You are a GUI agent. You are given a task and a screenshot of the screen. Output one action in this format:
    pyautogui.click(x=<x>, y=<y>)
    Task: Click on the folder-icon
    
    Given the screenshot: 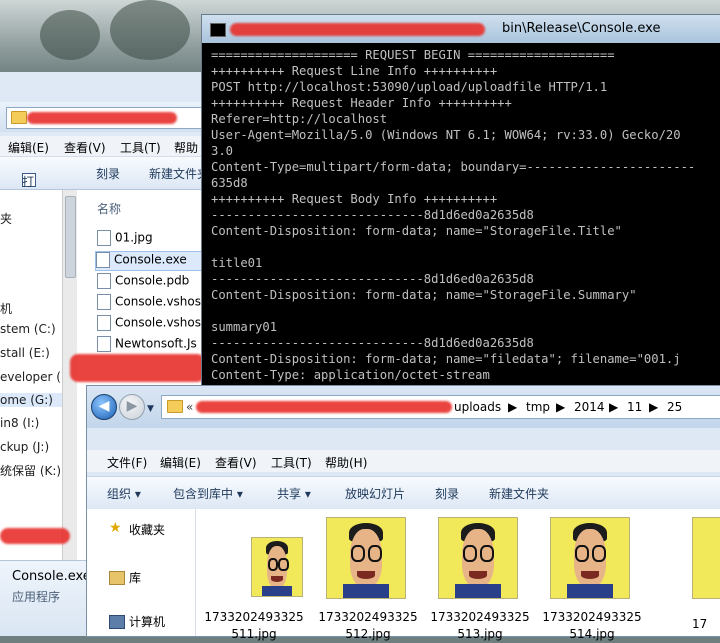 What is the action you would take?
    pyautogui.click(x=19, y=117)
    